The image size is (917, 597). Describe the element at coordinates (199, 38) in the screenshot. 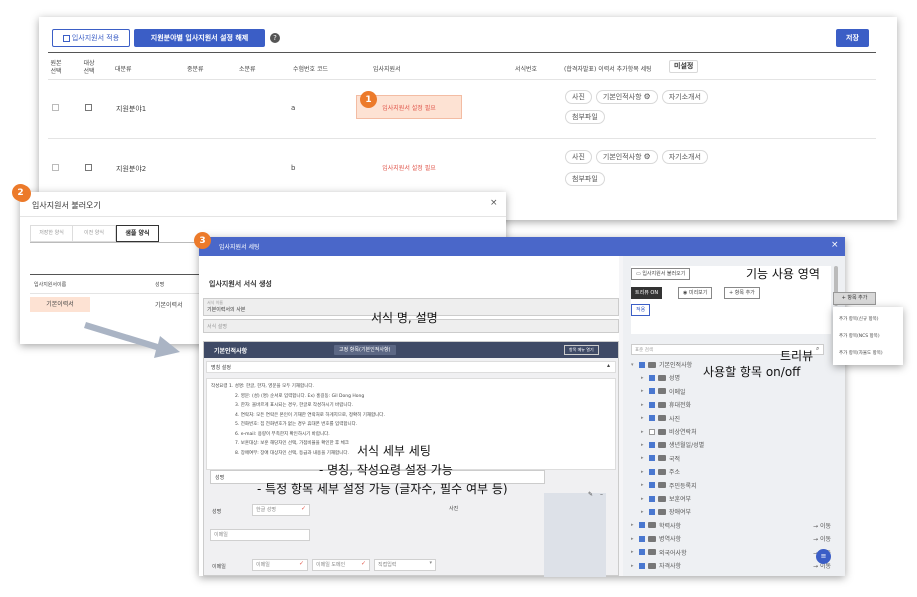

I see `clear-field-application-button: 지원분야별 입사지원서 설정 해제` at that location.